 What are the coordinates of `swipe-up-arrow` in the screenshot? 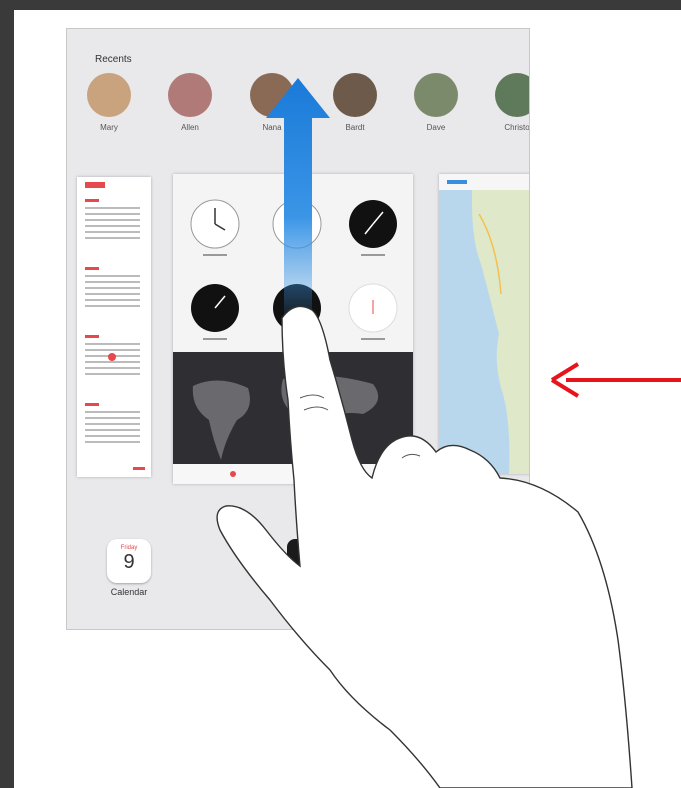 It's located at (298, 204).